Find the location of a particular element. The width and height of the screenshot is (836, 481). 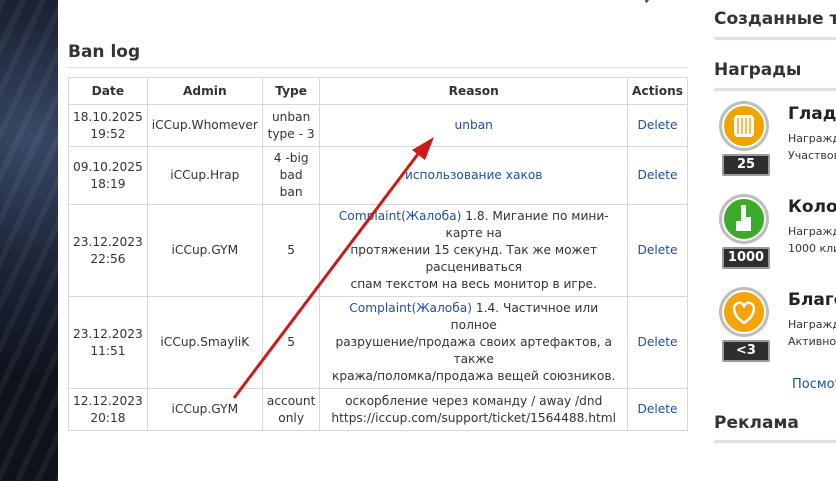

date-text: 09.10.2025 is located at coordinates (108, 166).